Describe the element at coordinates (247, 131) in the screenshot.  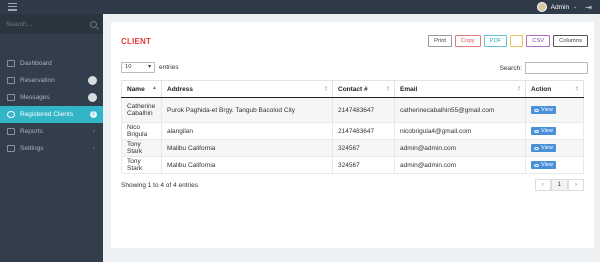
I see `cell-address: alangilan` at that location.